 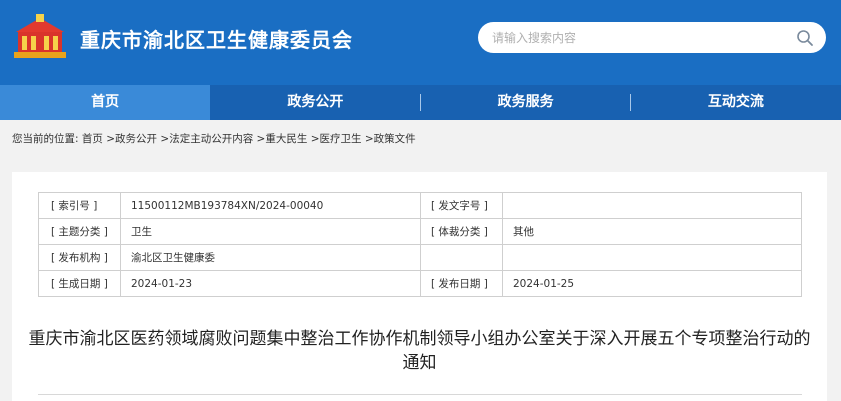 I want to click on meta-value-publish-date: 2024-01-25, so click(x=652, y=283).